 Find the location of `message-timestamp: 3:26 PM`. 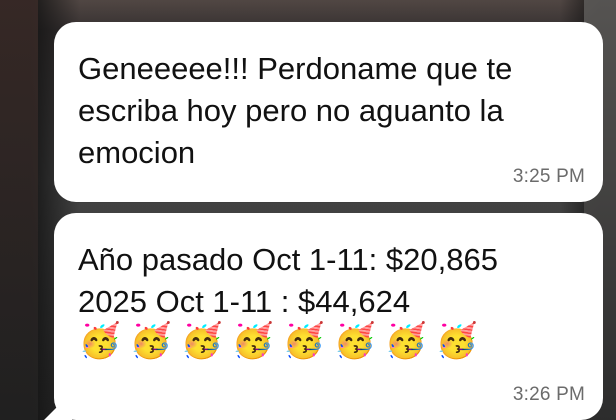

message-timestamp: 3:26 PM is located at coordinates (548, 394).